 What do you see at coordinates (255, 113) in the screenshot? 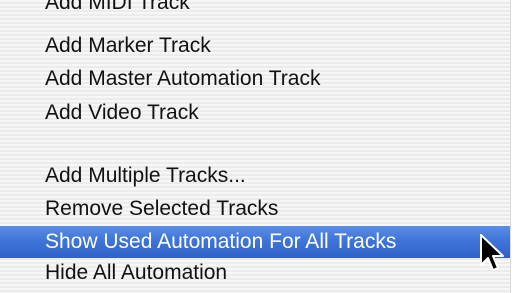
I see `menu-item-add-video-track: Add Video Track` at bounding box center [255, 113].